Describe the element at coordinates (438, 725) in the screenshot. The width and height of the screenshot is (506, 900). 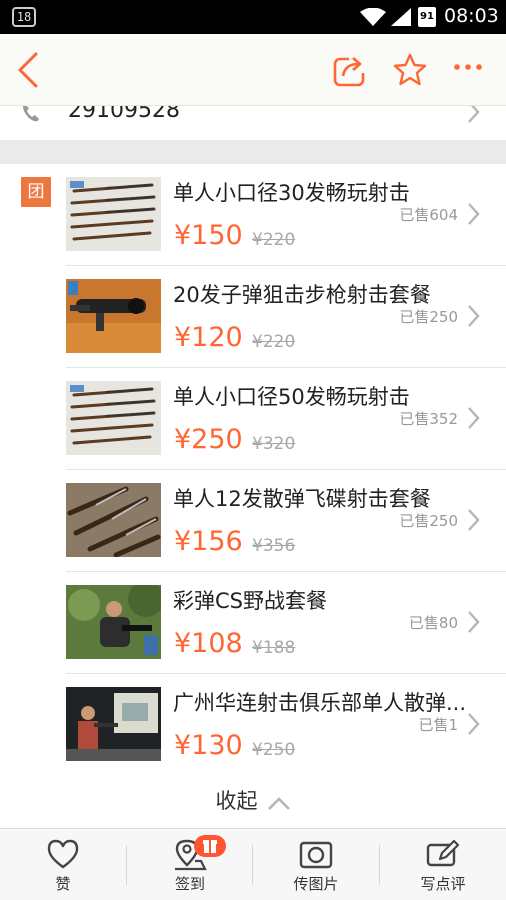
I see `deal-sold-count: 已售1` at that location.